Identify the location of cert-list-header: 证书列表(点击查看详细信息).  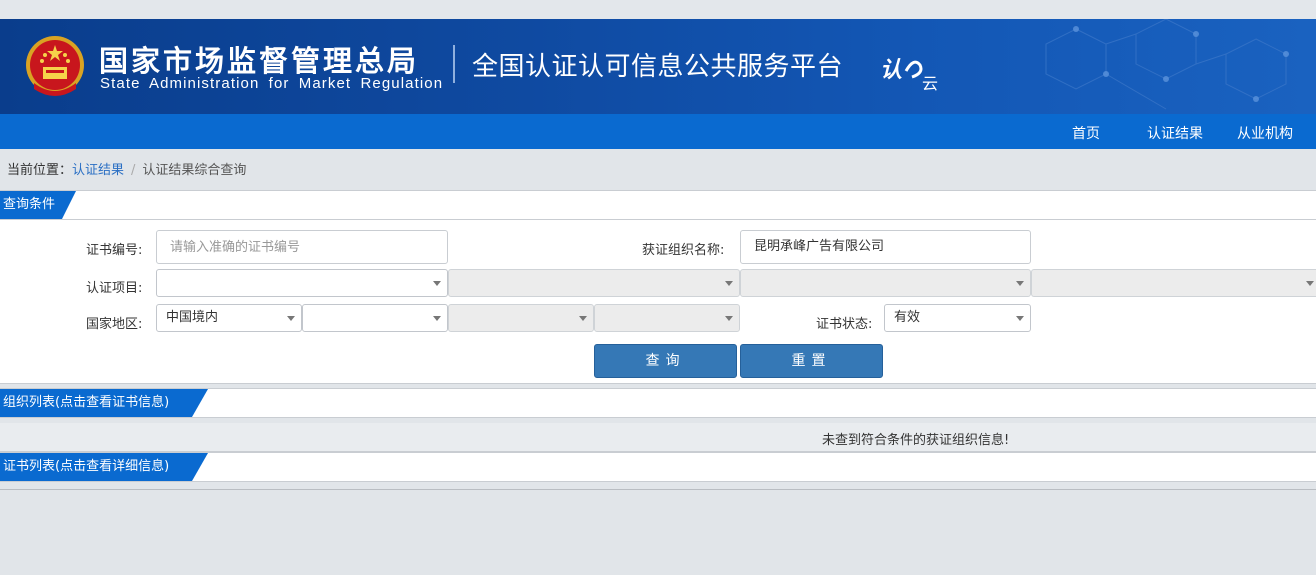
(658, 467).